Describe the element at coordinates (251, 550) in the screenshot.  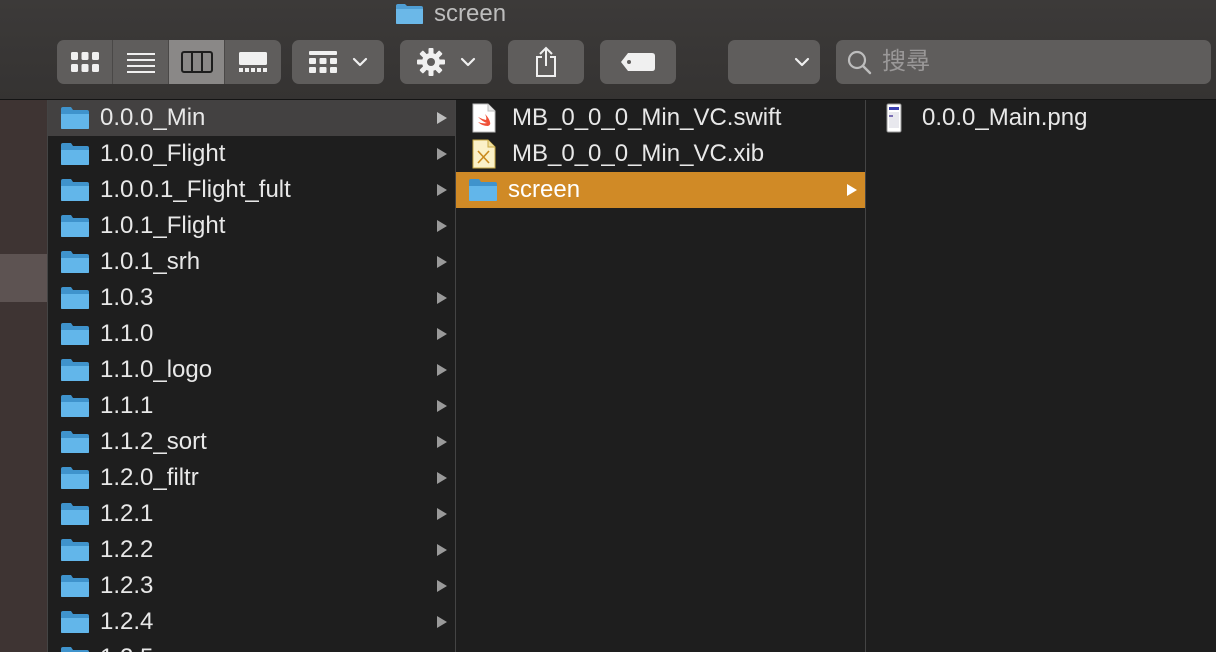
I see `folder-row: 1.2.2` at that location.